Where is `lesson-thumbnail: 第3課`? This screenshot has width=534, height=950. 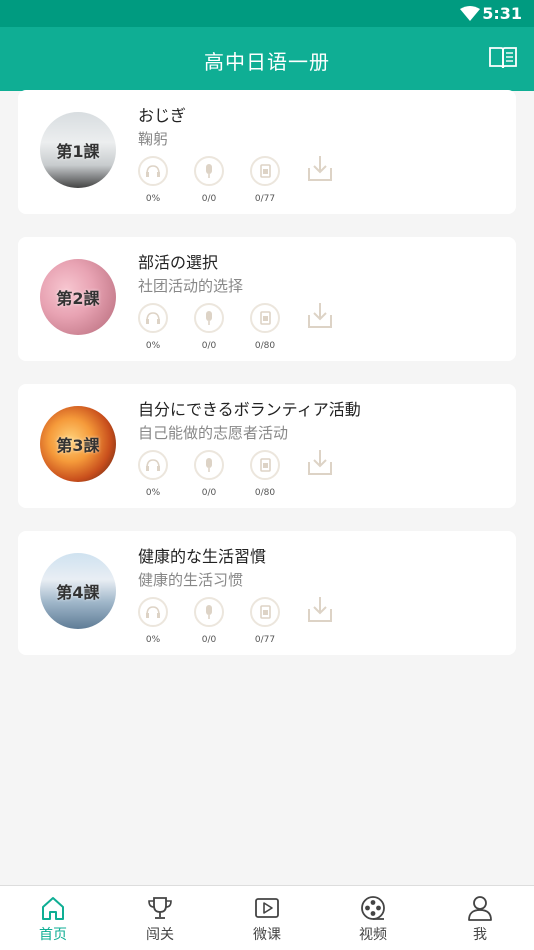 lesson-thumbnail: 第3課 is located at coordinates (78, 444).